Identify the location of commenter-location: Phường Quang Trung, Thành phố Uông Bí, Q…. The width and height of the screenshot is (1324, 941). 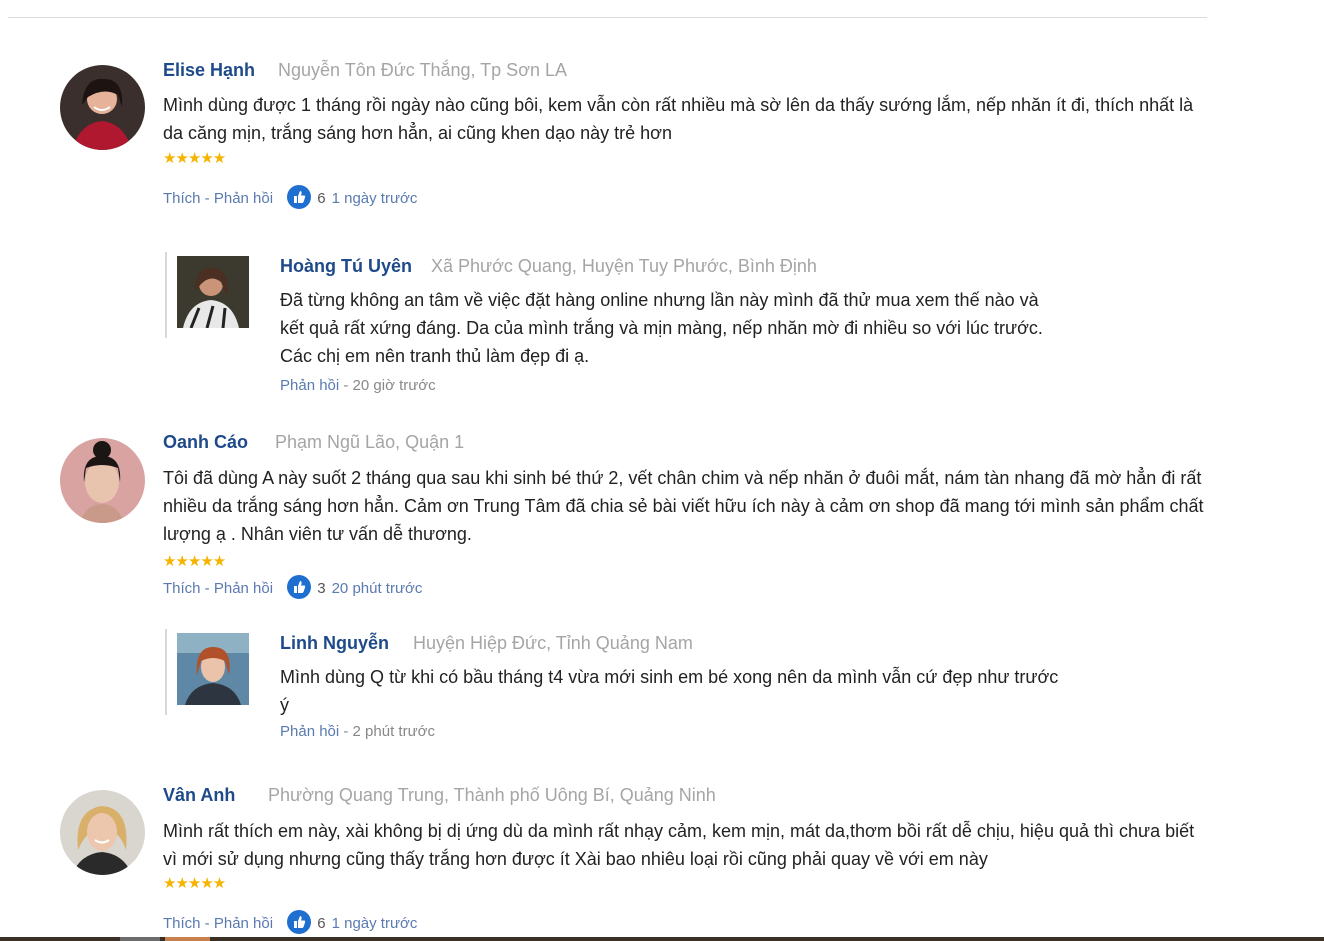
(492, 795).